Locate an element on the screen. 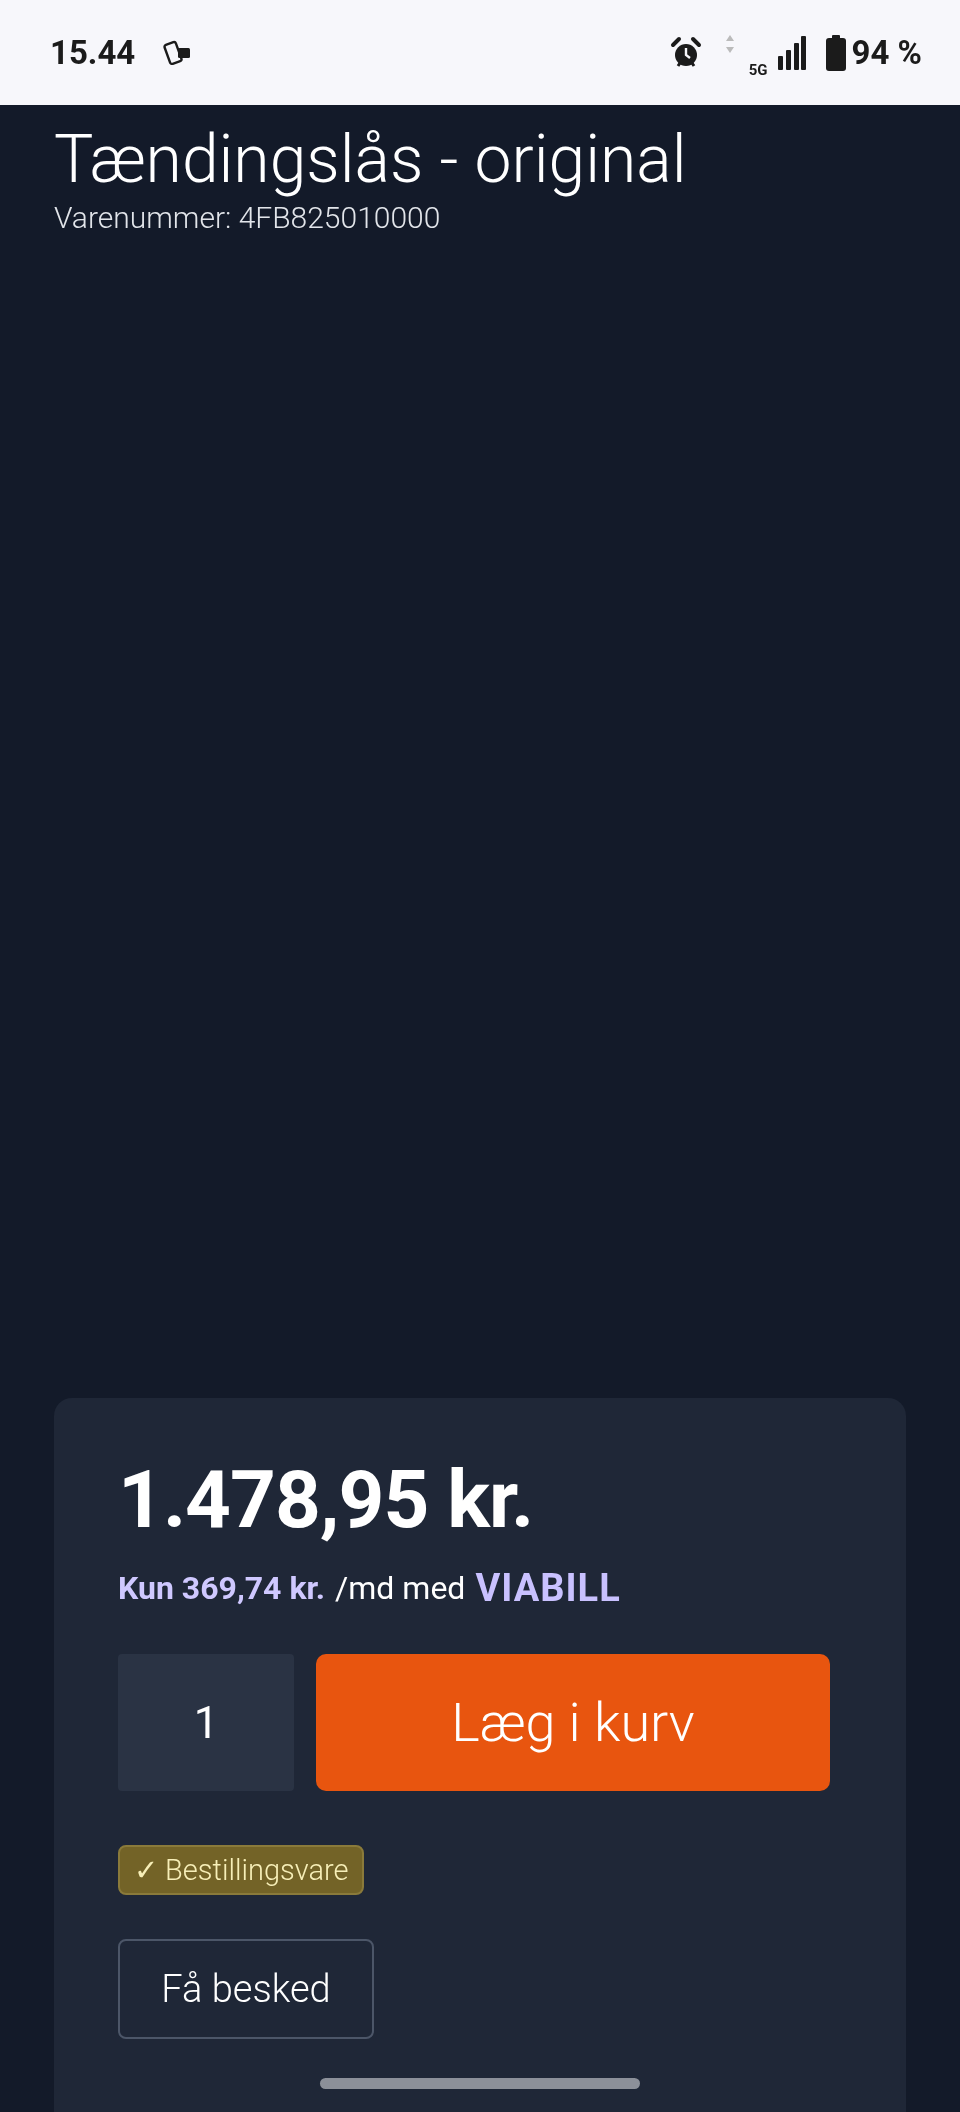 The image size is (960, 2112). data-arrows-icon is located at coordinates (729, 43).